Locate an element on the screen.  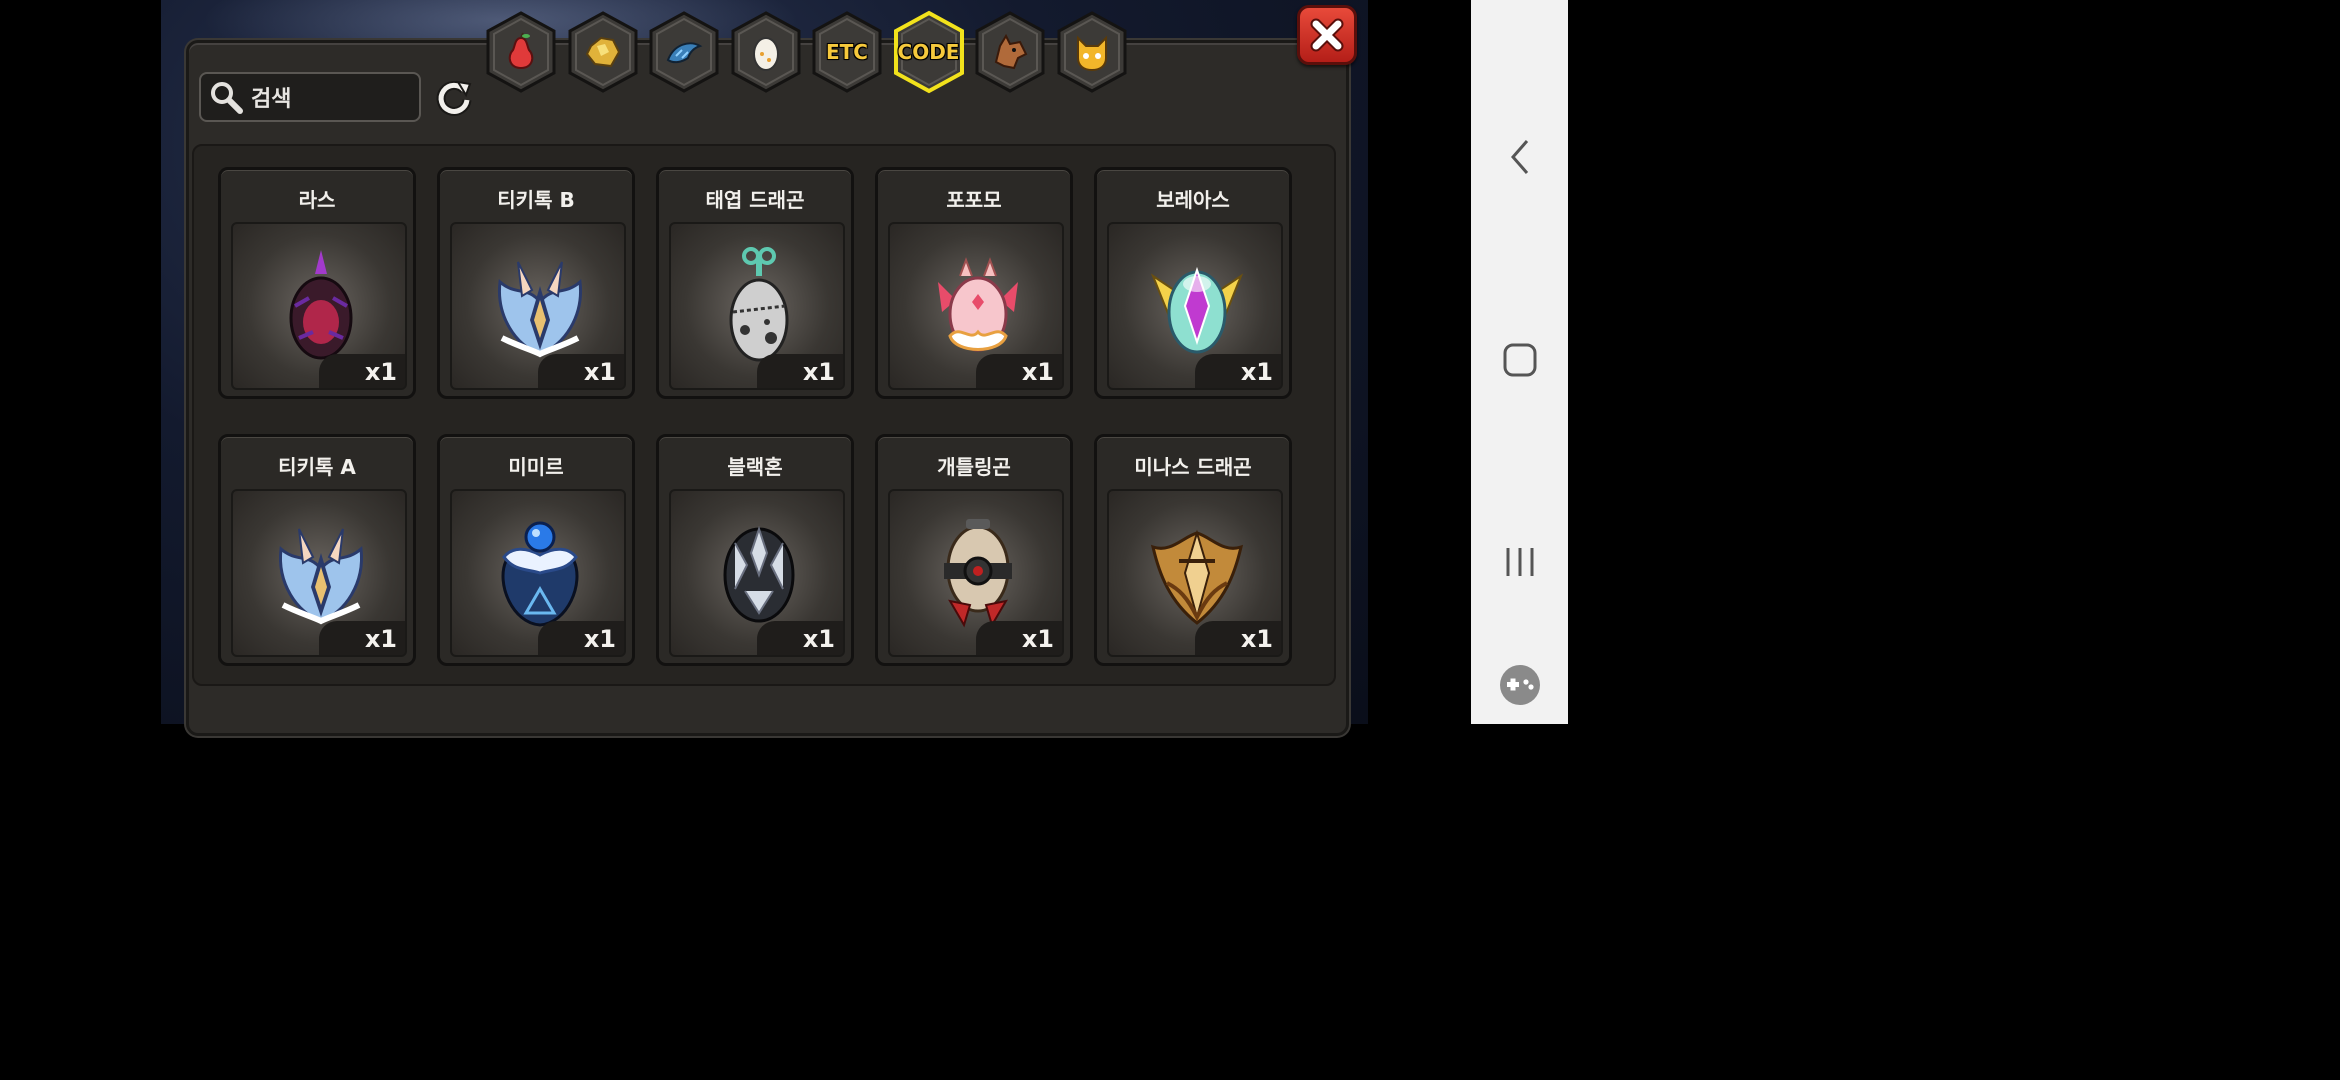
tab-dragon-scale is located at coordinates (684, 52).